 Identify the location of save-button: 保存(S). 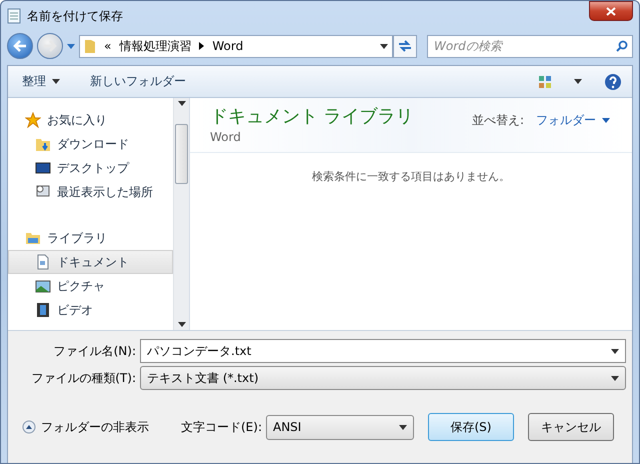
(471, 427).